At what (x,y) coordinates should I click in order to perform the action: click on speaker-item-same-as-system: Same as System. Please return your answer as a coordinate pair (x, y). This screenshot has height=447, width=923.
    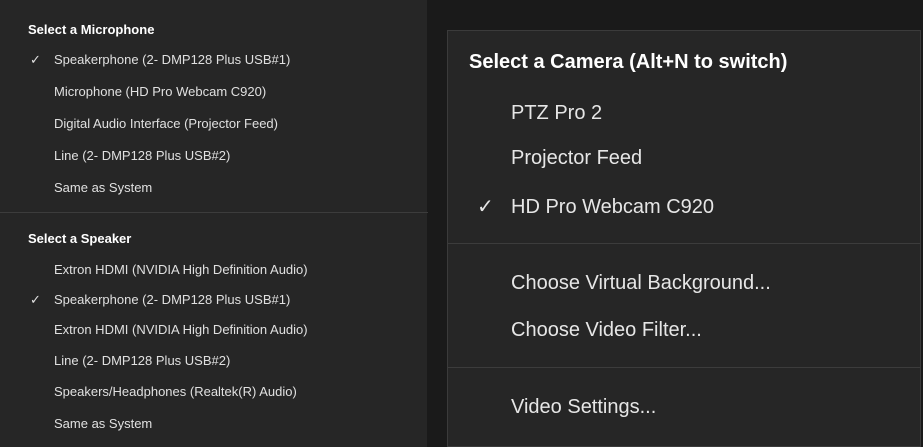
    Looking at the image, I should click on (224, 424).